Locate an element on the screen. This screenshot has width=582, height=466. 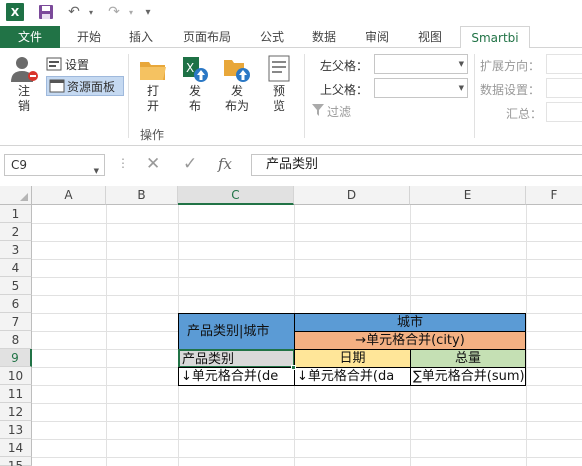
row-header-10: 10 is located at coordinates (16, 376).